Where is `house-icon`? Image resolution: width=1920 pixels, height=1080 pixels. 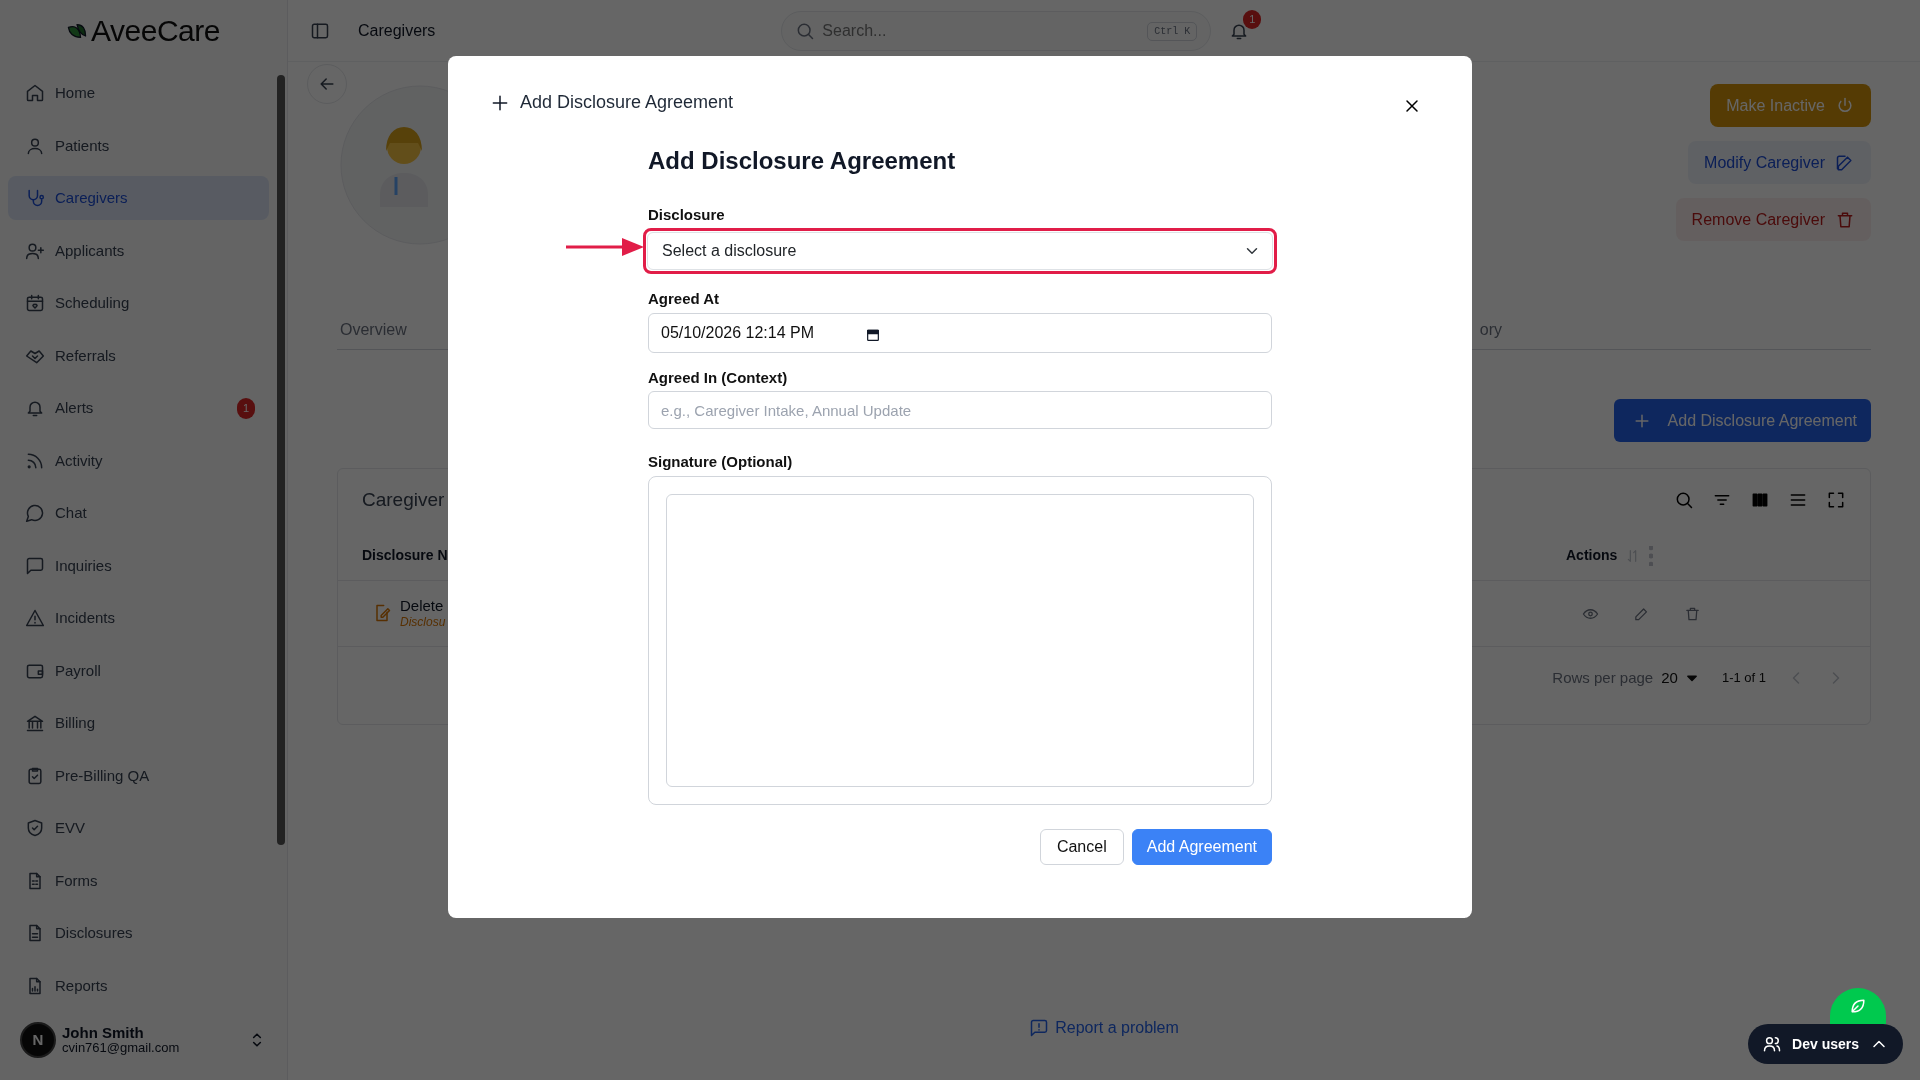 house-icon is located at coordinates (35, 93).